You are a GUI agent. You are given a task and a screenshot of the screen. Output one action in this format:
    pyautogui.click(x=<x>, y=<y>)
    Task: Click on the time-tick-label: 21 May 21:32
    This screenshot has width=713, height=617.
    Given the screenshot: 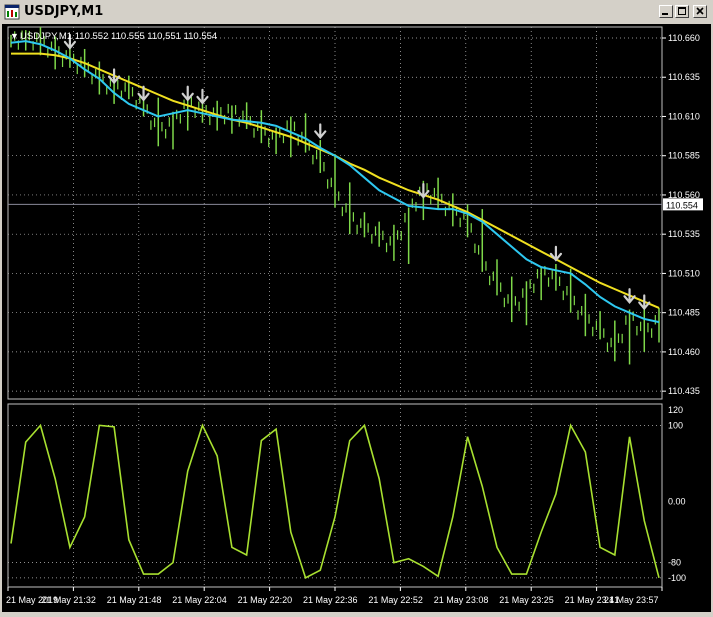 What is the action you would take?
    pyautogui.click(x=68, y=600)
    